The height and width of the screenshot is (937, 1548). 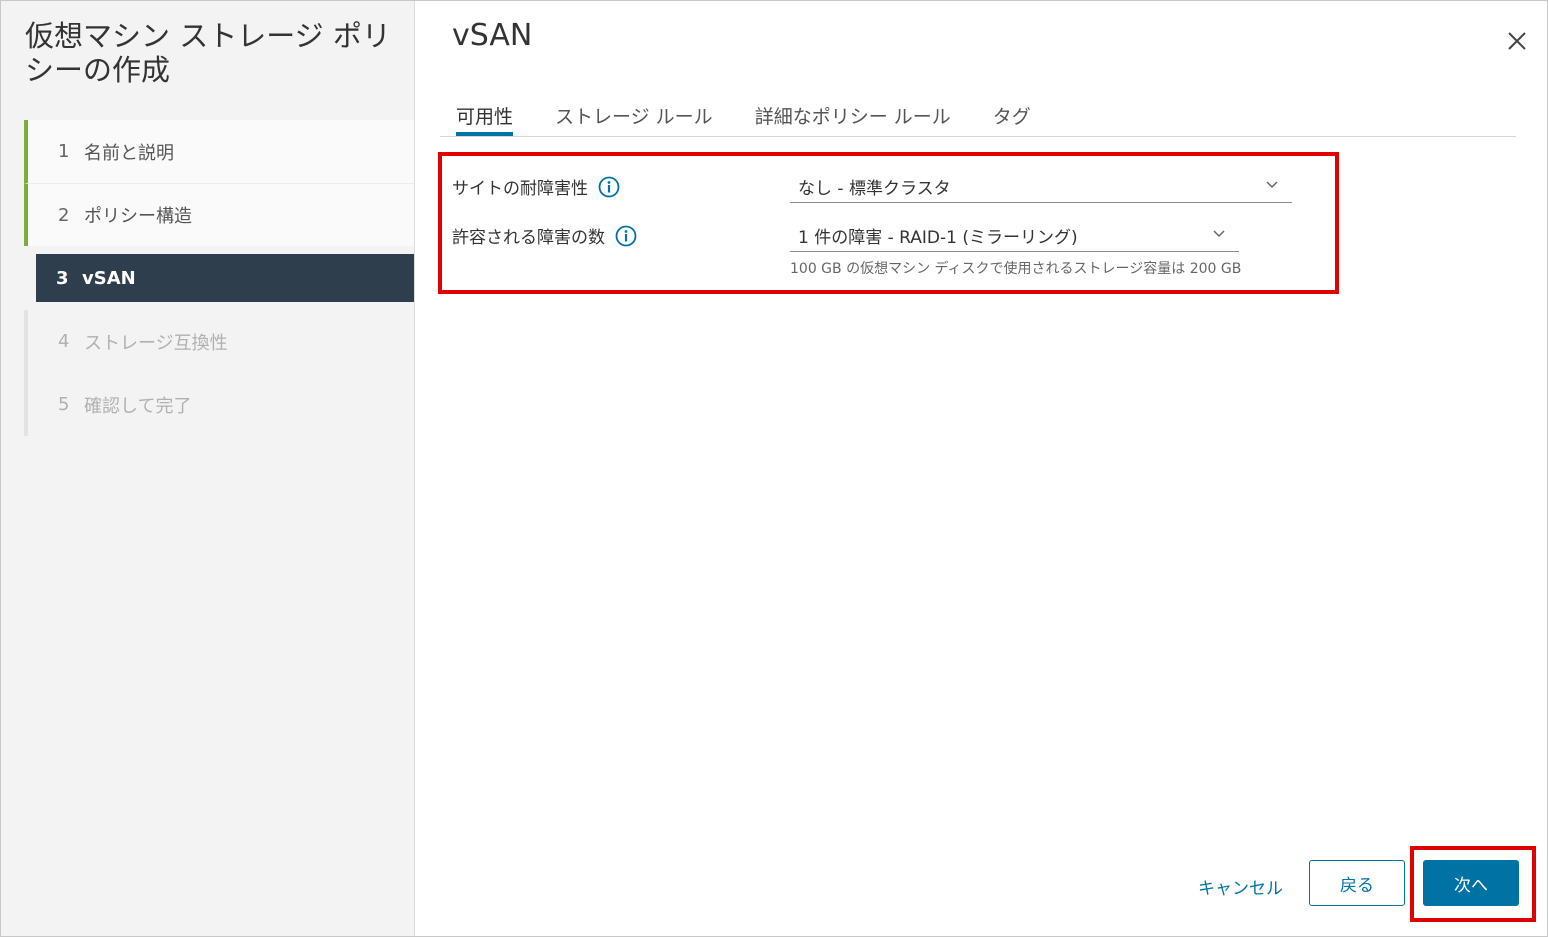 What do you see at coordinates (129, 153) in the screenshot?
I see `step-label: 名前と説明` at bounding box center [129, 153].